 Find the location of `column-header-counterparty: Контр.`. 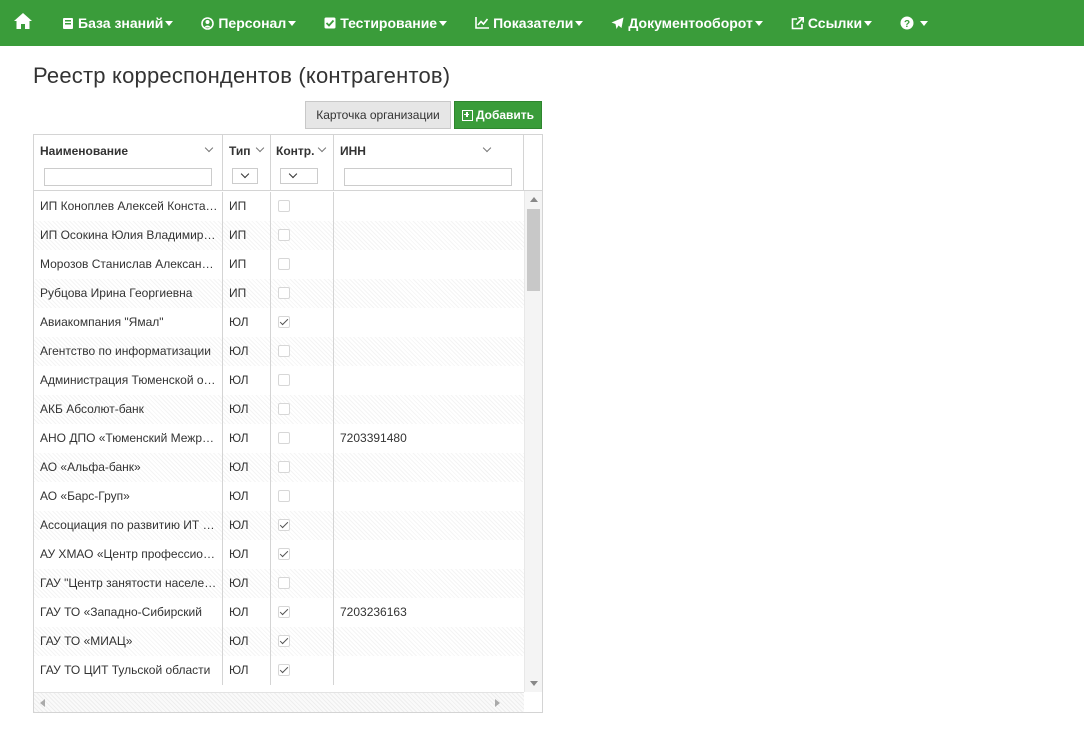

column-header-counterparty: Контр. is located at coordinates (302, 163).